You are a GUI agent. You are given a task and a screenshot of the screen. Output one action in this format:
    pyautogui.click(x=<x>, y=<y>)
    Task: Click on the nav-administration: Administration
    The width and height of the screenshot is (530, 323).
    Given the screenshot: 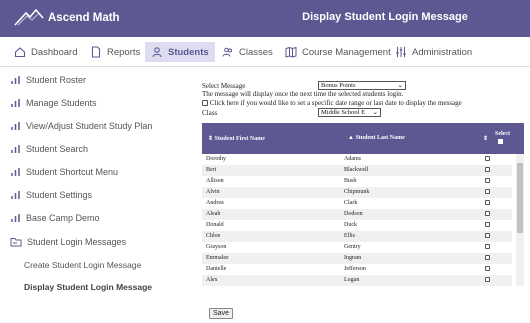 What is the action you would take?
    pyautogui.click(x=433, y=52)
    